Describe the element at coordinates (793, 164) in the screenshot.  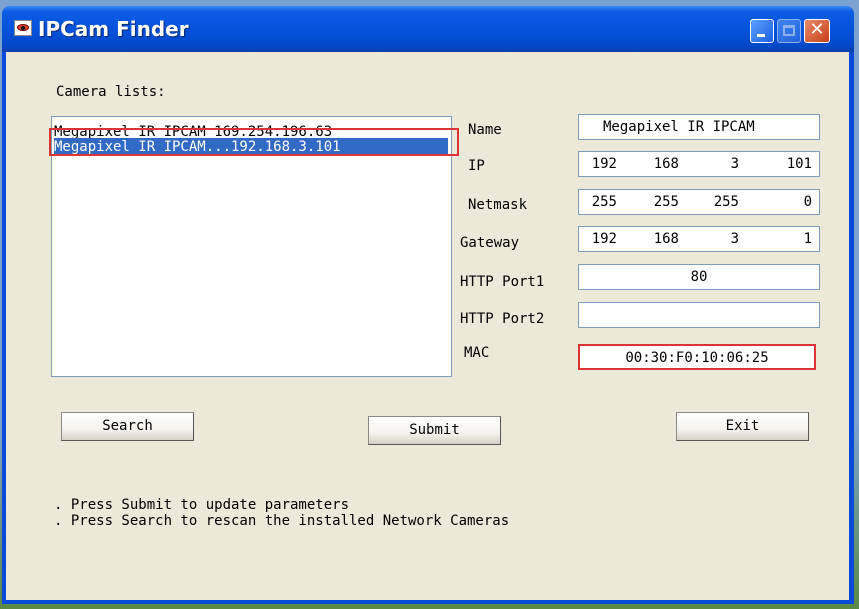
I see `ip-octet-4: 101` at that location.